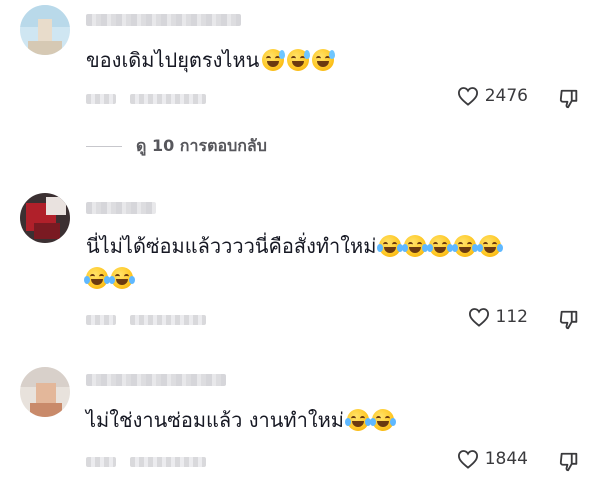  What do you see at coordinates (104, 146) in the screenshot?
I see `replies-divider` at bounding box center [104, 146].